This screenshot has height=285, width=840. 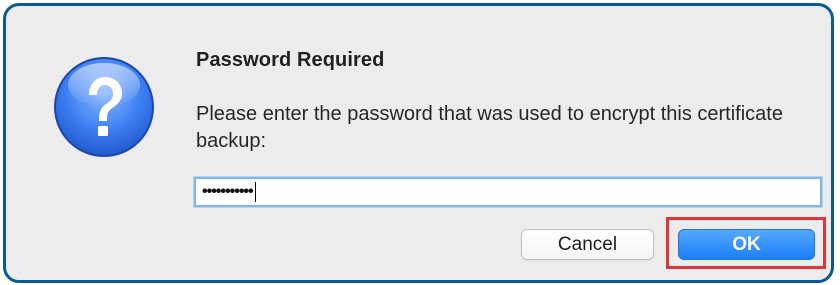 I want to click on password-input: •••••••••••, so click(x=508, y=192).